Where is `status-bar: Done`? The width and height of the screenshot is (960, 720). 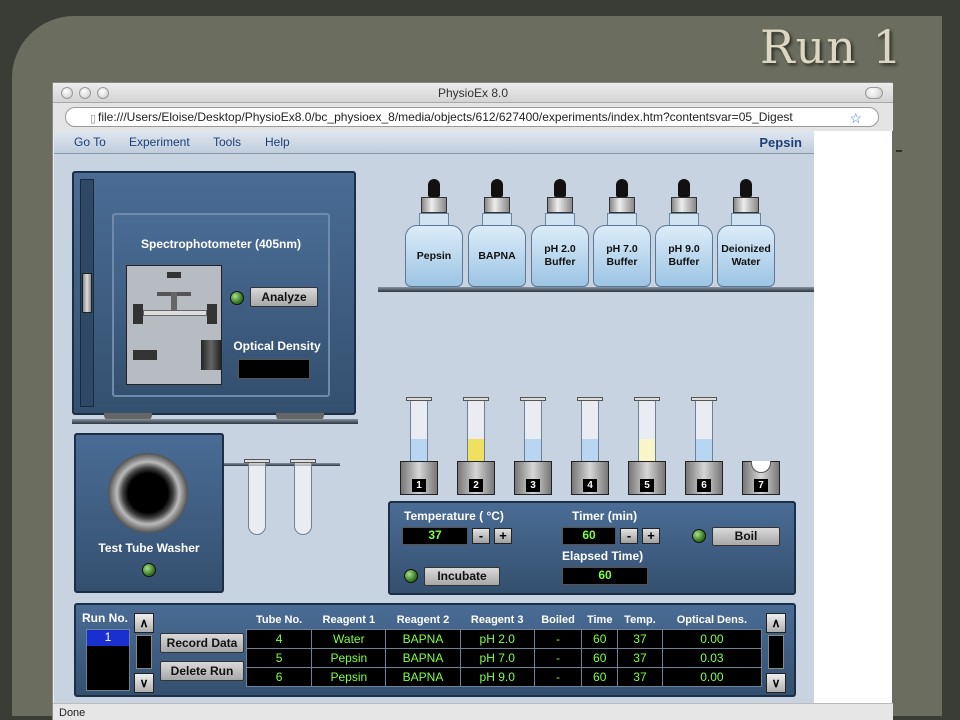 status-bar: Done is located at coordinates (473, 711).